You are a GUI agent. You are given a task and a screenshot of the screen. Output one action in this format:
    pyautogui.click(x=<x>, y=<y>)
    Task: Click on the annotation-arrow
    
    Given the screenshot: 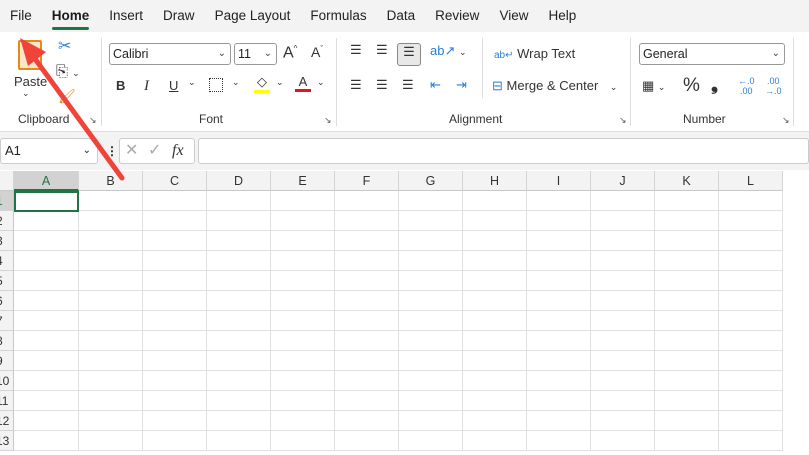 What is the action you would take?
    pyautogui.click(x=72, y=109)
    